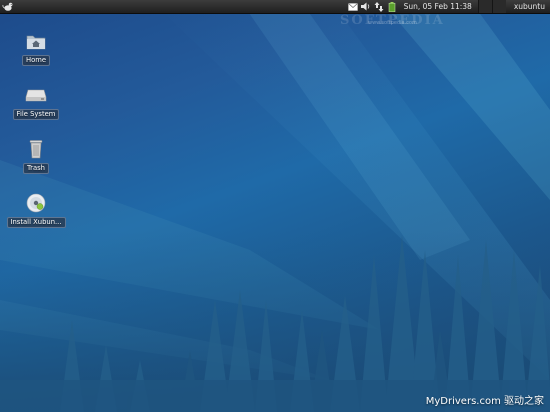 The width and height of the screenshot is (550, 412). What do you see at coordinates (392, 23) in the screenshot?
I see `softpedia-watermark-url: www.softpedia.com` at bounding box center [392, 23].